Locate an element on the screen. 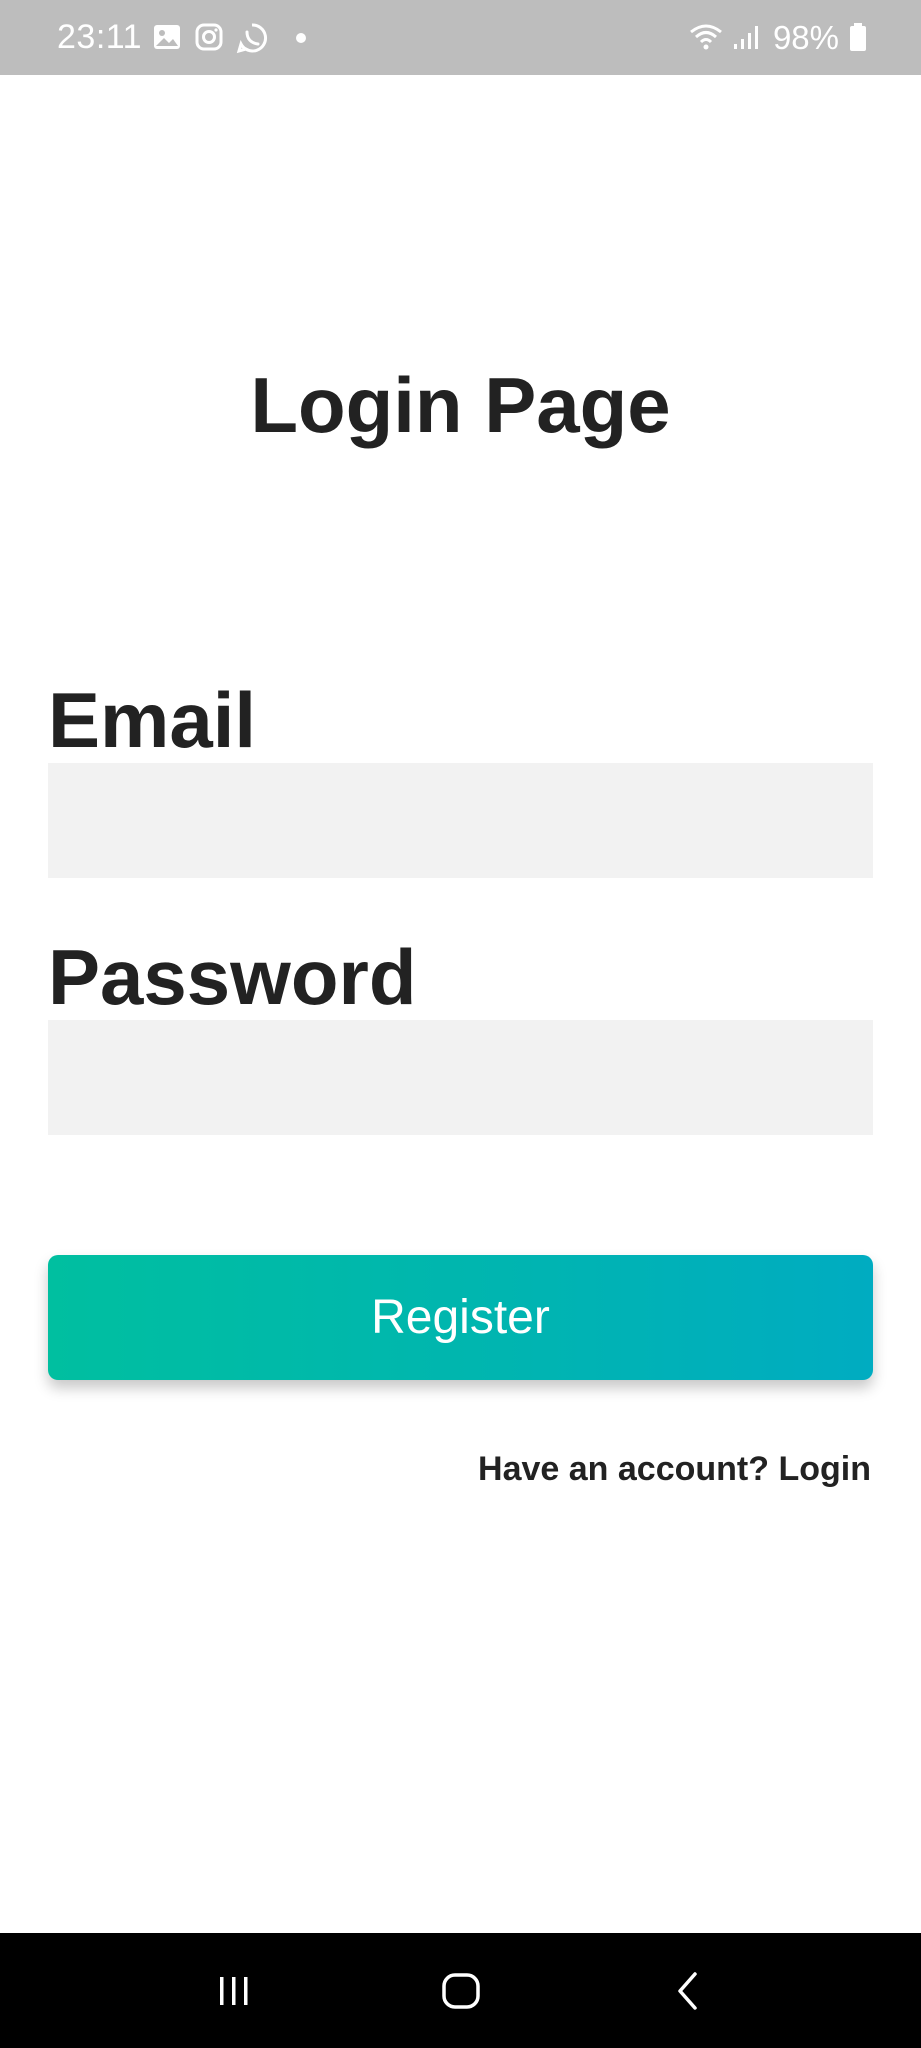 The height and width of the screenshot is (2048, 921). password-label: Password is located at coordinates (232, 977).